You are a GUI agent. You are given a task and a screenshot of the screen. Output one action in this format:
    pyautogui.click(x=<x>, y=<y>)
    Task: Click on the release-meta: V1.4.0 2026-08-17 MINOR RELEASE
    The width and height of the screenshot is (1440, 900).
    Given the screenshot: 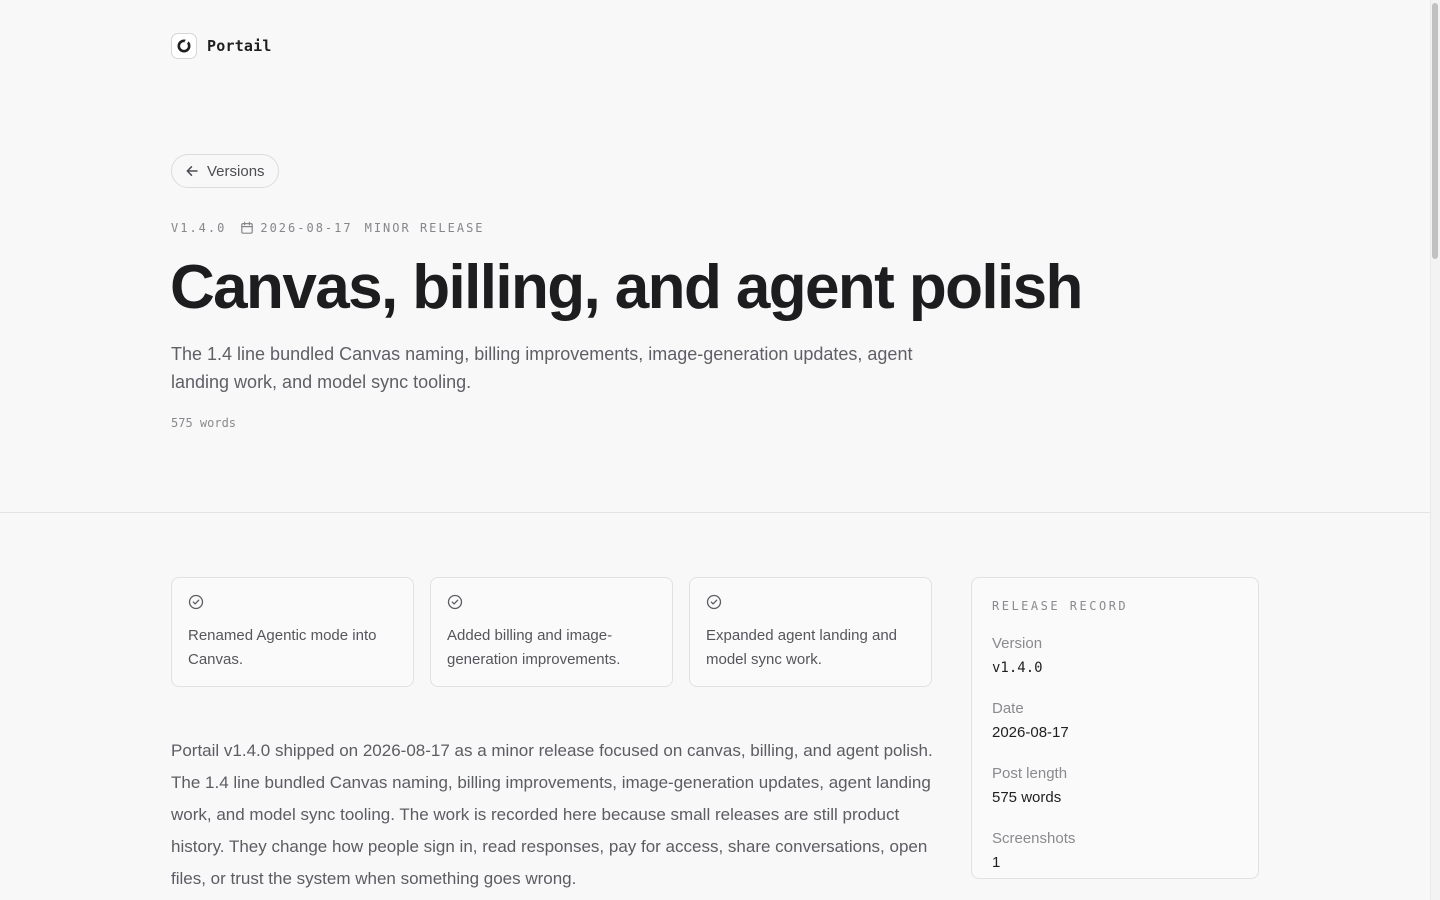 What is the action you would take?
    pyautogui.click(x=328, y=228)
    